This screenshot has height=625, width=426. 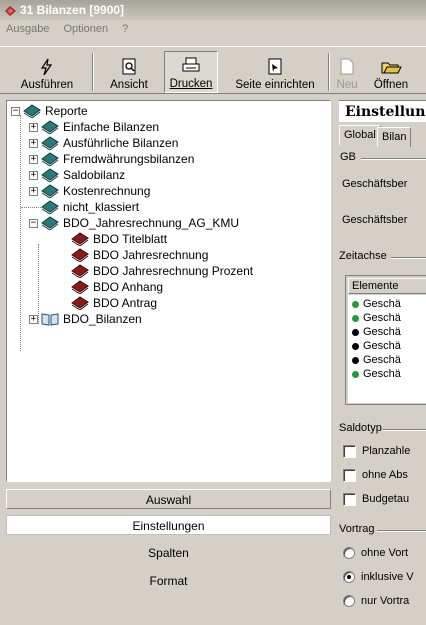 I want to click on tree-leaf: BDO Jahresrechnung Prozent, so click(x=162, y=271).